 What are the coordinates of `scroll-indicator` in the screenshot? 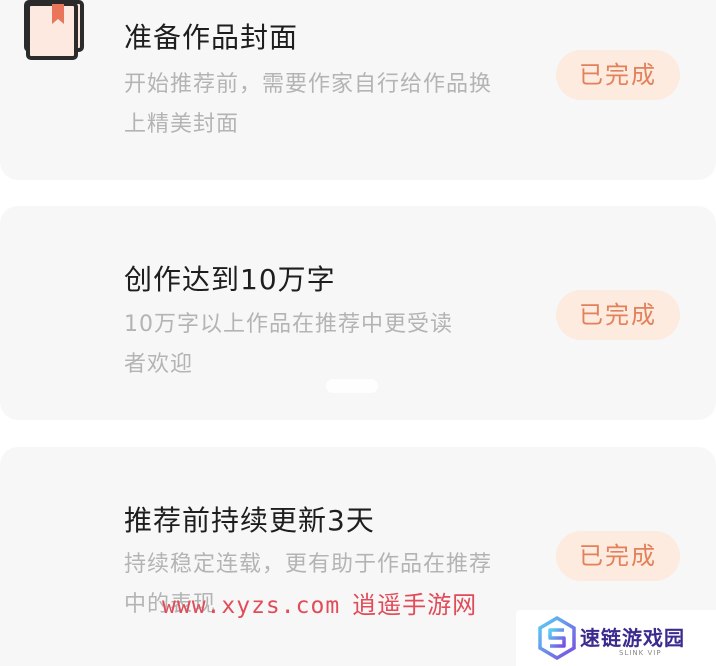 It's located at (352, 386).